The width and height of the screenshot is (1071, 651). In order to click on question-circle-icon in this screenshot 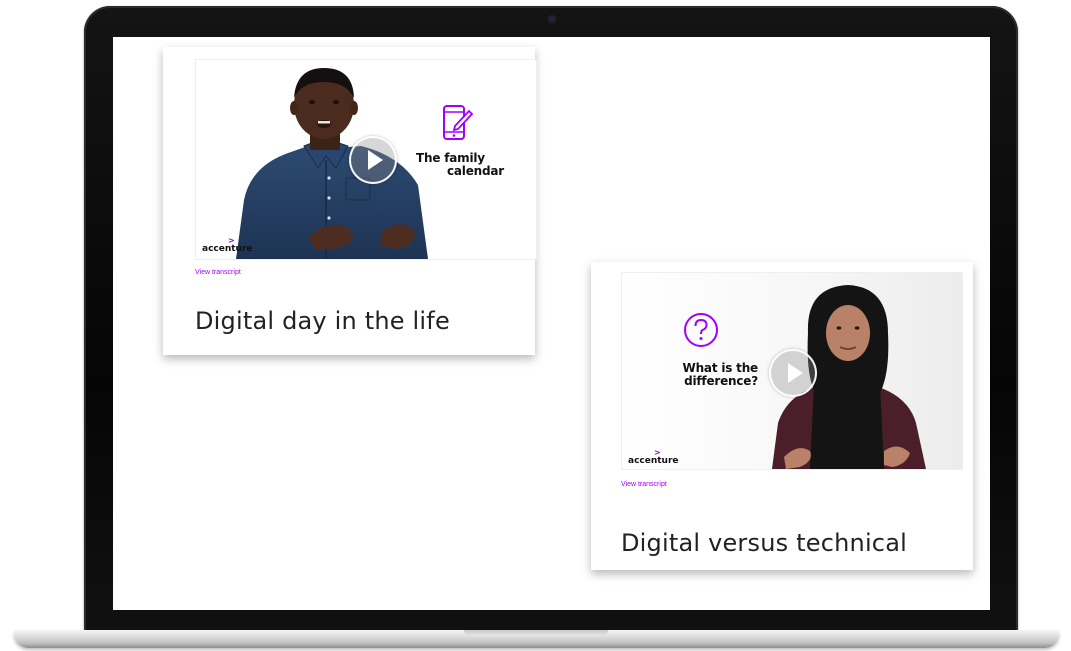, I will do `click(701, 330)`.